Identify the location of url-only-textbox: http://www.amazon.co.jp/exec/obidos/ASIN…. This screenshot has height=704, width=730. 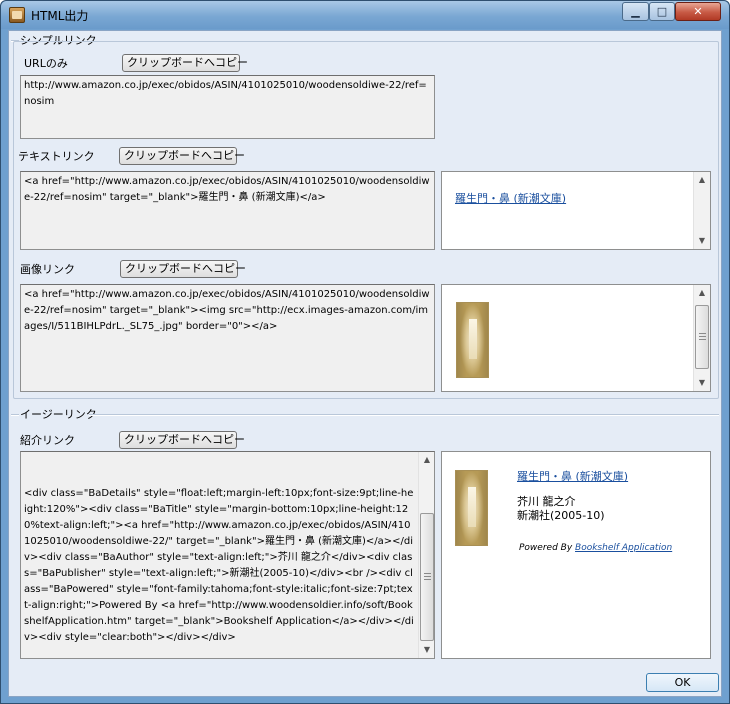
(227, 107).